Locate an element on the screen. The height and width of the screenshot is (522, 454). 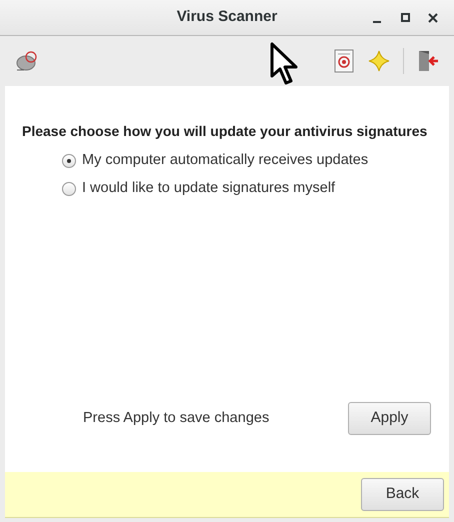
window-title: Virus Scanner is located at coordinates (227, 17).